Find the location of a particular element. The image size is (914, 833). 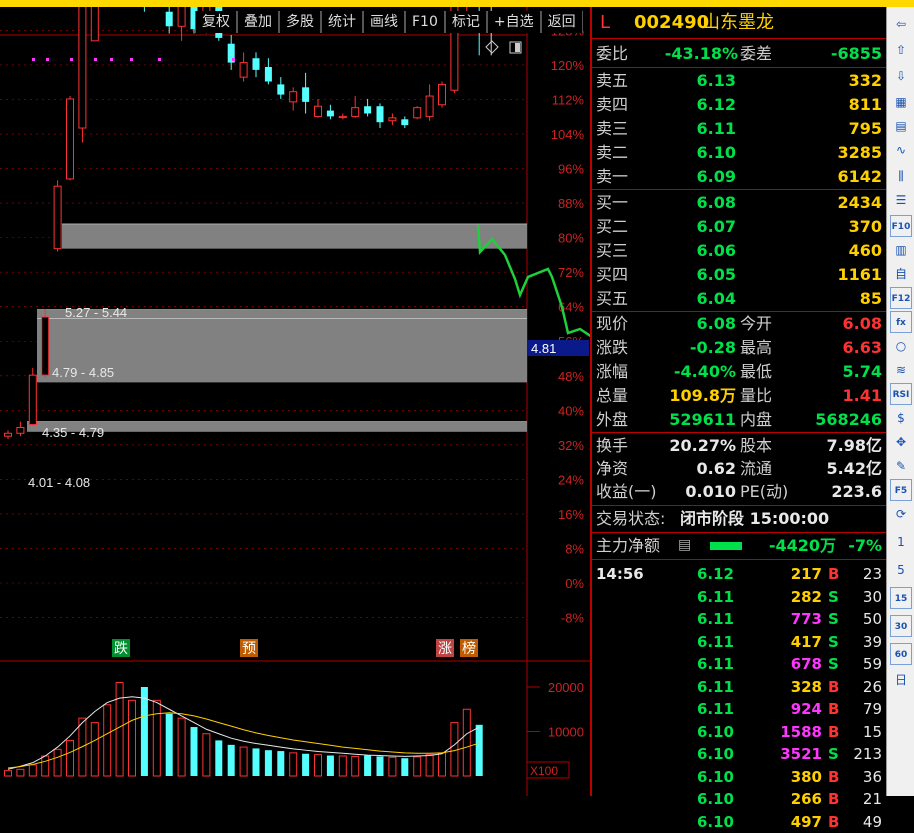

trade-count: 50 is located at coordinates (872, 619).